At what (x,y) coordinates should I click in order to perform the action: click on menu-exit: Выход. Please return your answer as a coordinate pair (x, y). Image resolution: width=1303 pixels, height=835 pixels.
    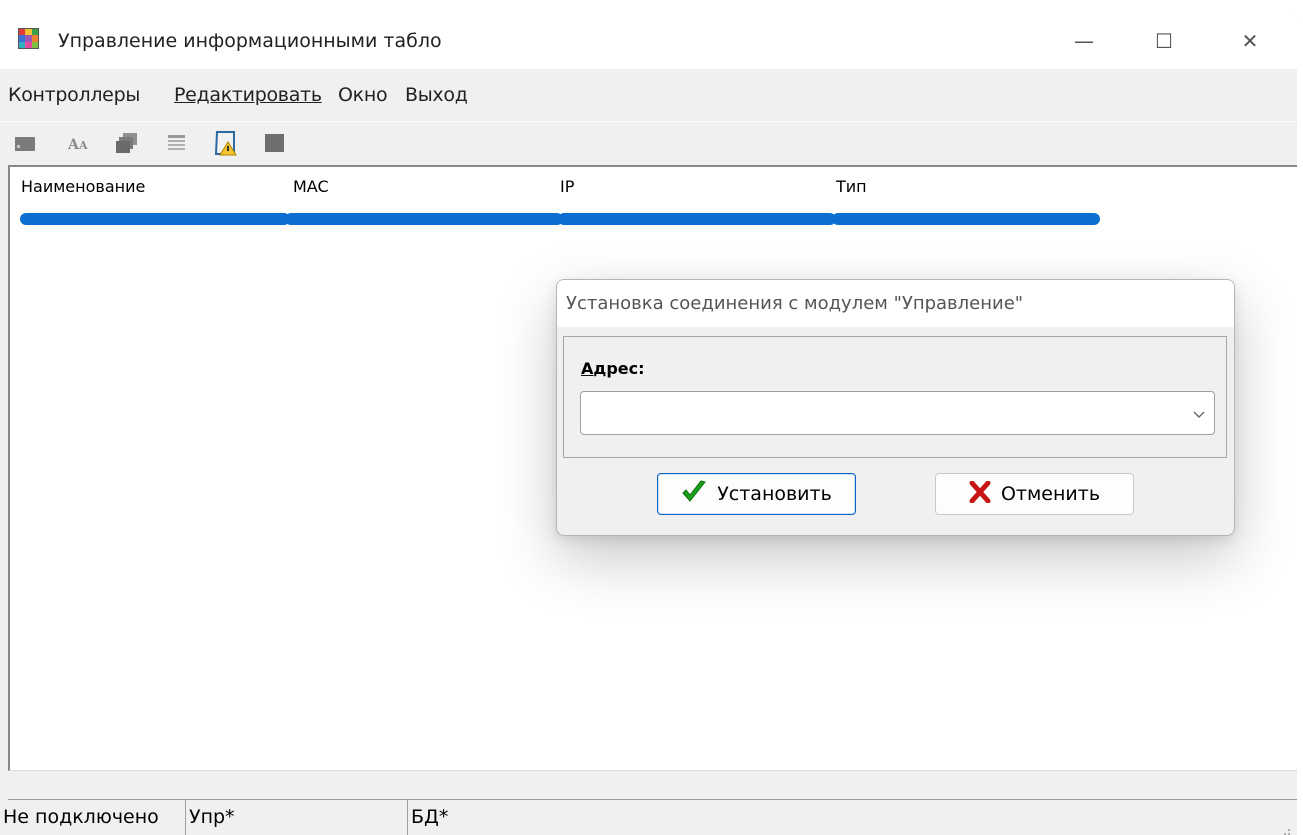
    Looking at the image, I should click on (436, 95).